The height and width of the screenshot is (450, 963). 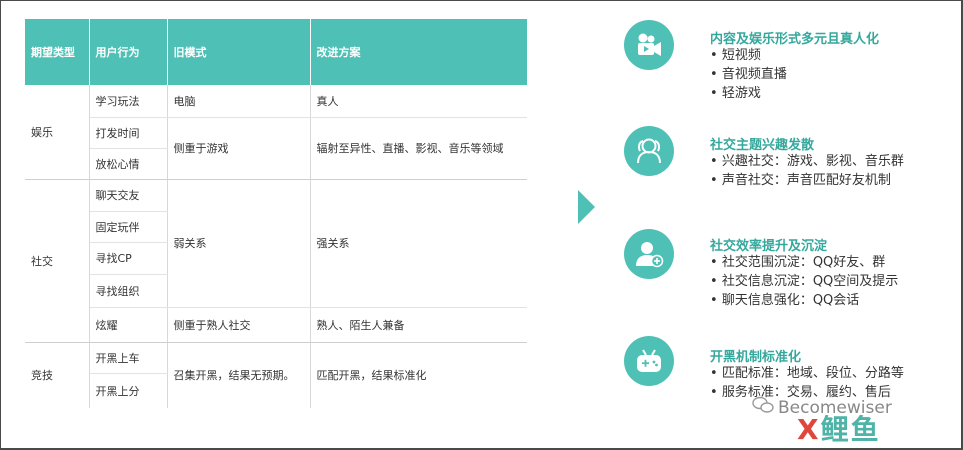 I want to click on wechat-icon, so click(x=763, y=407).